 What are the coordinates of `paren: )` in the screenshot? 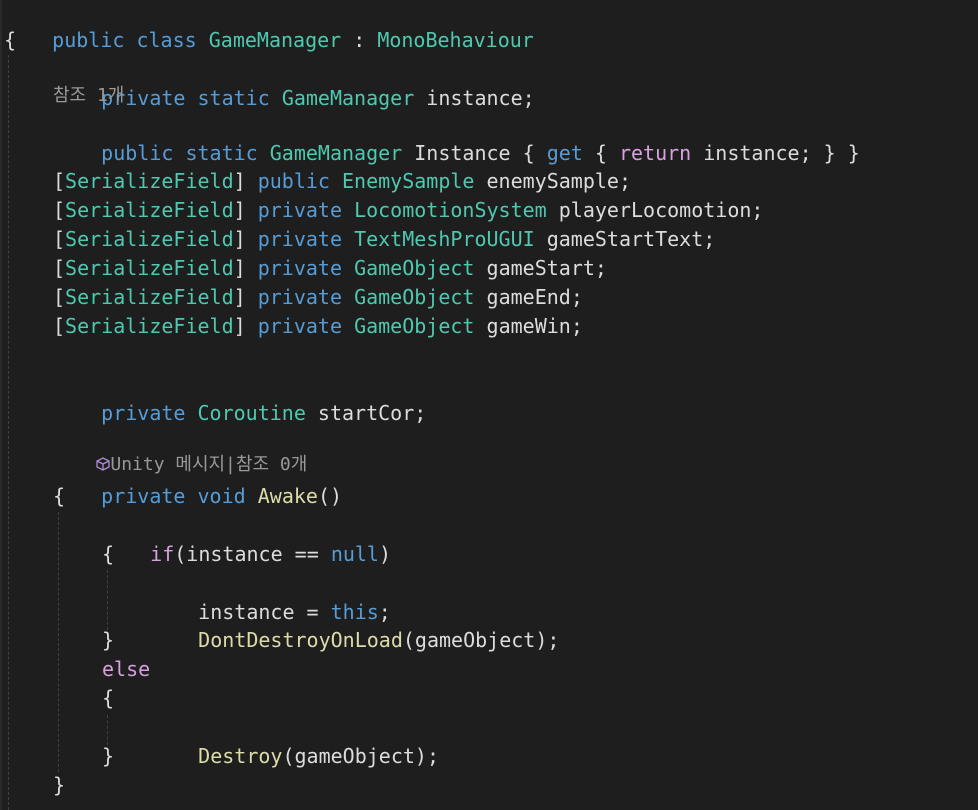 It's located at (385, 554).